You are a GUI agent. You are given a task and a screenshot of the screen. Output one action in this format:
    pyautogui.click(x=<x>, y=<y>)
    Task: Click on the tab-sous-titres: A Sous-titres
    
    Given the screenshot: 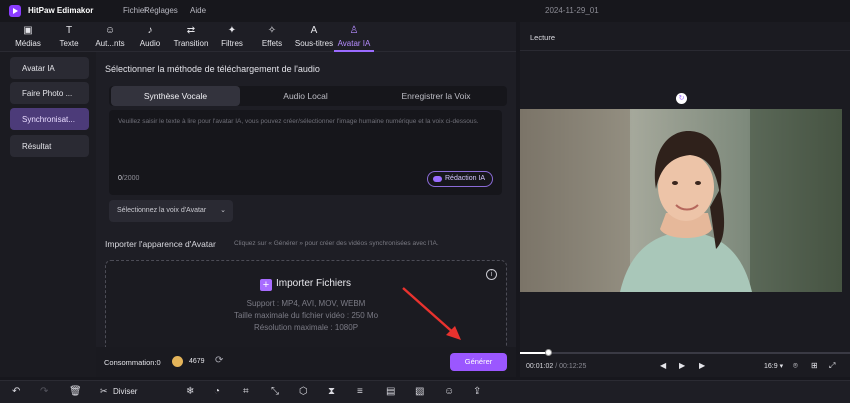 What is the action you would take?
    pyautogui.click(x=314, y=36)
    